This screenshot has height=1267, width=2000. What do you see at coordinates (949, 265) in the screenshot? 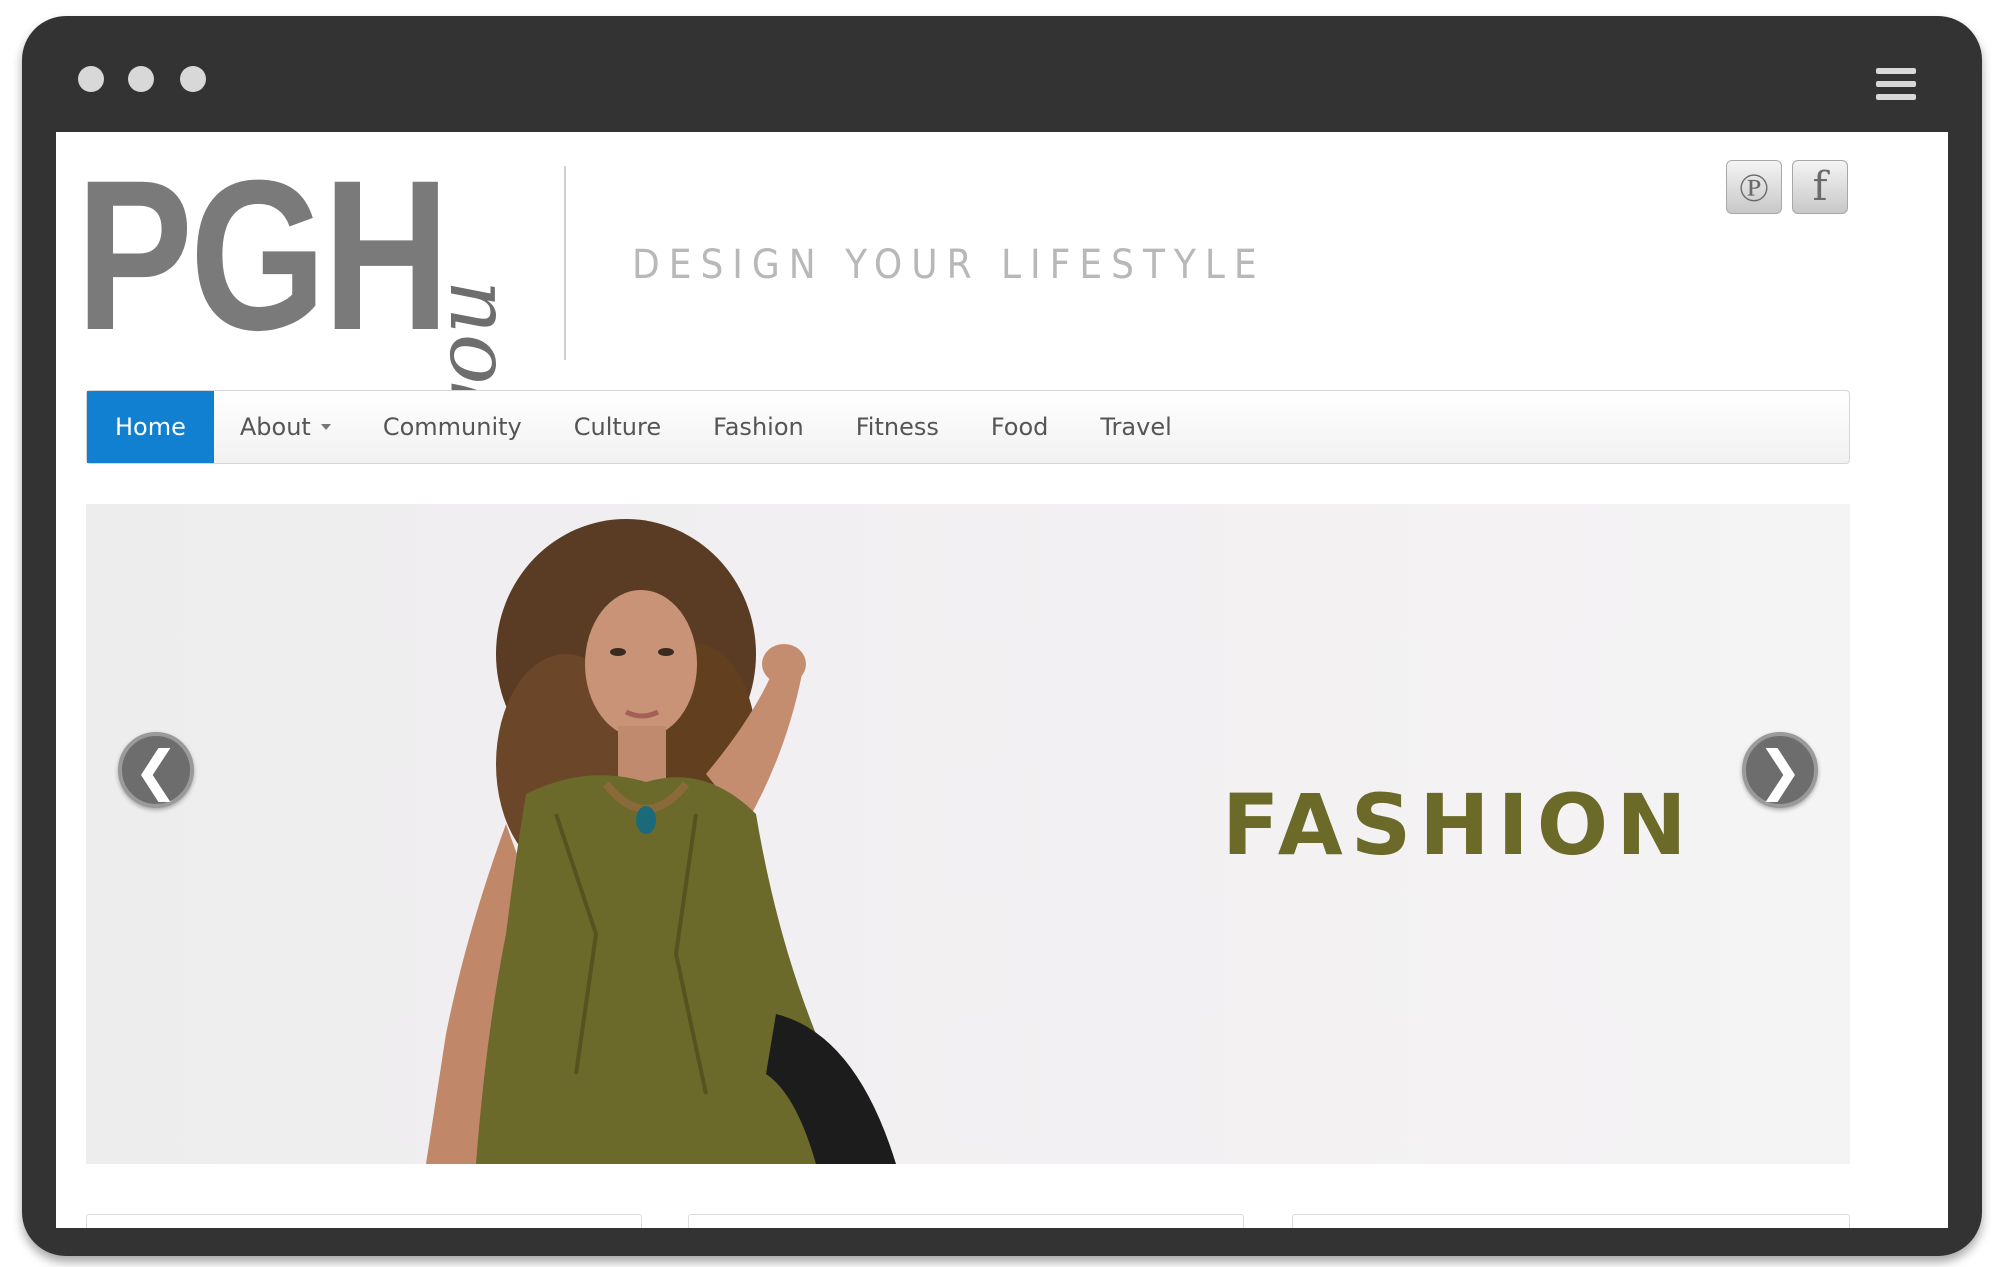
I see `site-tagline: DESIGN YOUR LIFESTYLE` at bounding box center [949, 265].